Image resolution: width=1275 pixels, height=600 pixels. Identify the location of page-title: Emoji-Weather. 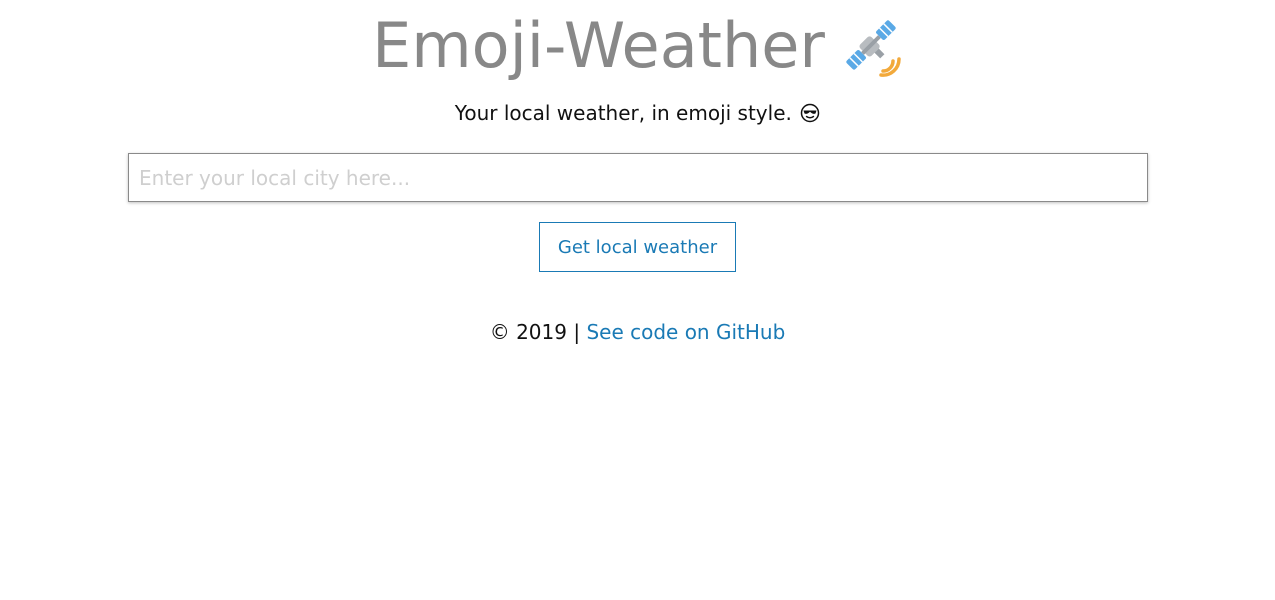
(637, 46).